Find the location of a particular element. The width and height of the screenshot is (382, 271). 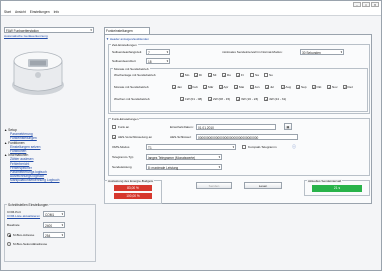

mbus-secondary-radio is located at coordinates (9, 244).